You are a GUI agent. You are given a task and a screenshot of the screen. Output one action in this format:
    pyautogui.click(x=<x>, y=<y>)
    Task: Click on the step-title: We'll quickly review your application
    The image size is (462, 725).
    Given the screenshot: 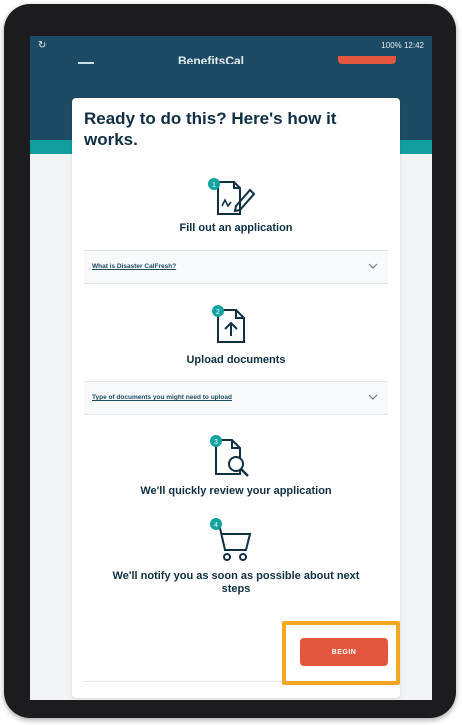 What is the action you would take?
    pyautogui.click(x=236, y=491)
    